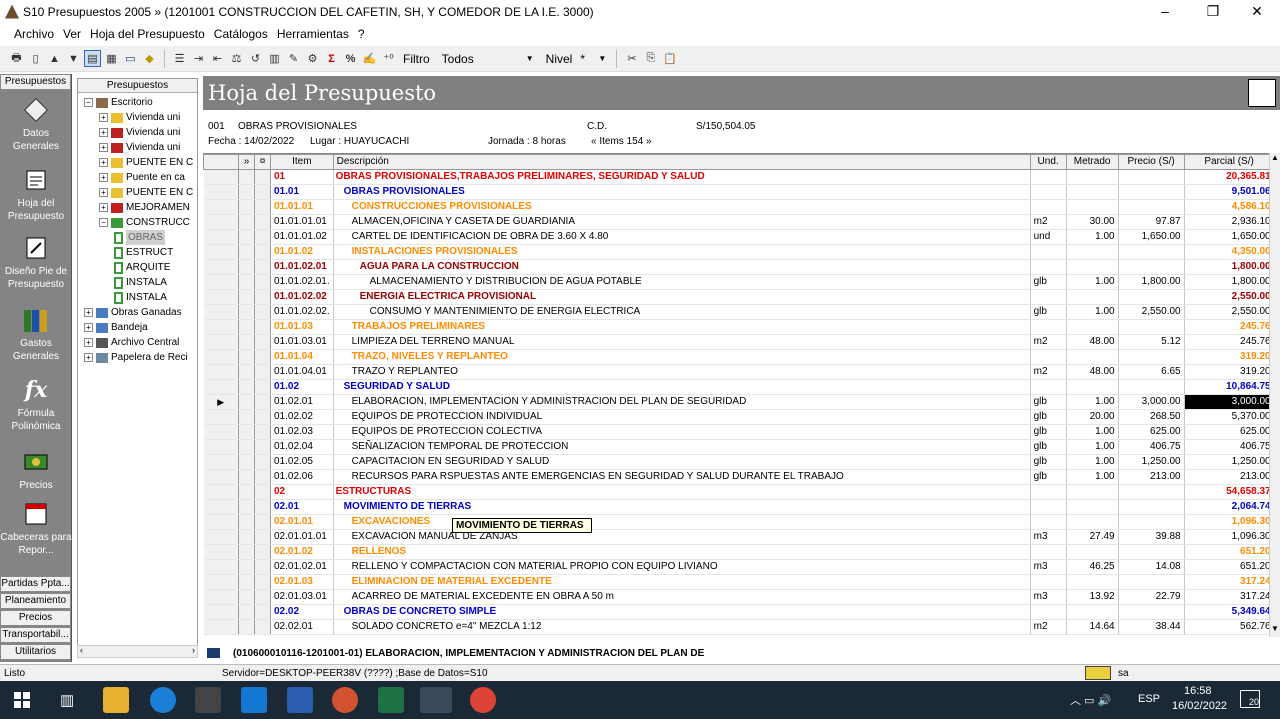 This screenshot has height=719, width=1280. Describe the element at coordinates (739, 522) in the screenshot. I see `table-row: 02.01.01 EXCAVACIONES 1,096.30` at that location.